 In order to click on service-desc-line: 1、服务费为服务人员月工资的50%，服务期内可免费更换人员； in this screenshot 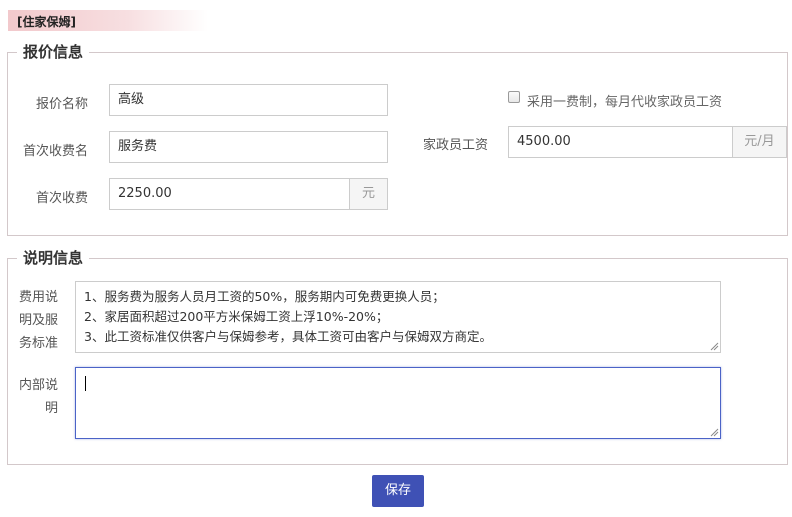, I will do `click(264, 296)`.